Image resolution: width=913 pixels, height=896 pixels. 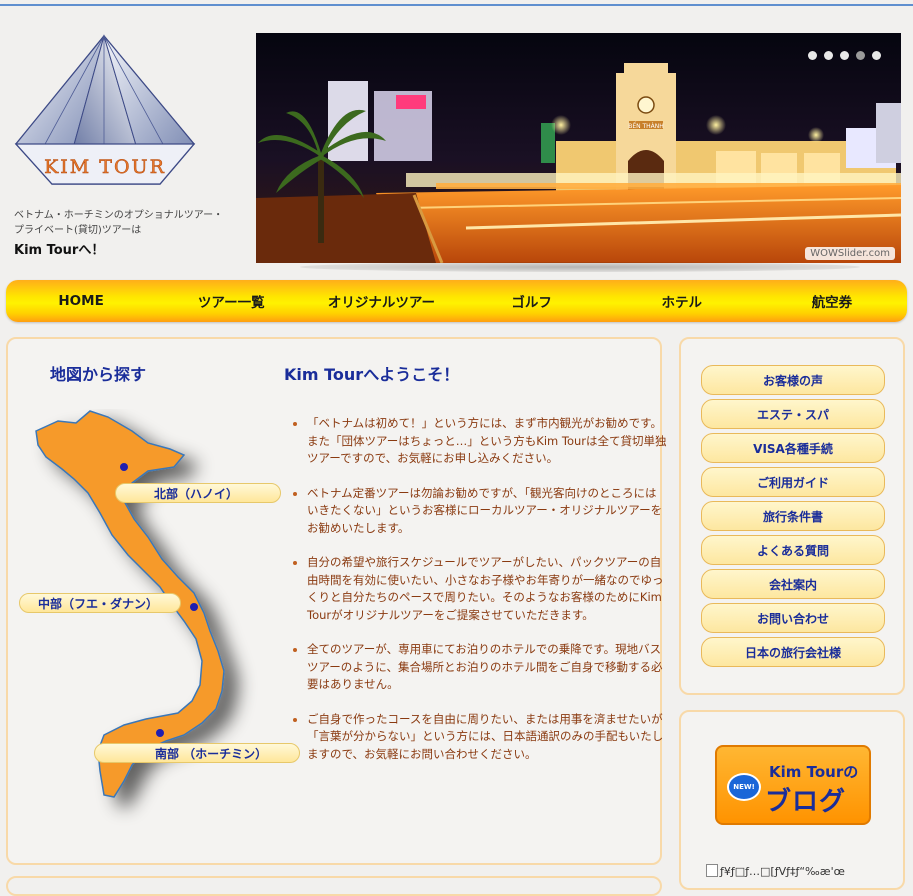 I want to click on side-agency-button: 日本の旅行会社様, so click(x=793, y=652).